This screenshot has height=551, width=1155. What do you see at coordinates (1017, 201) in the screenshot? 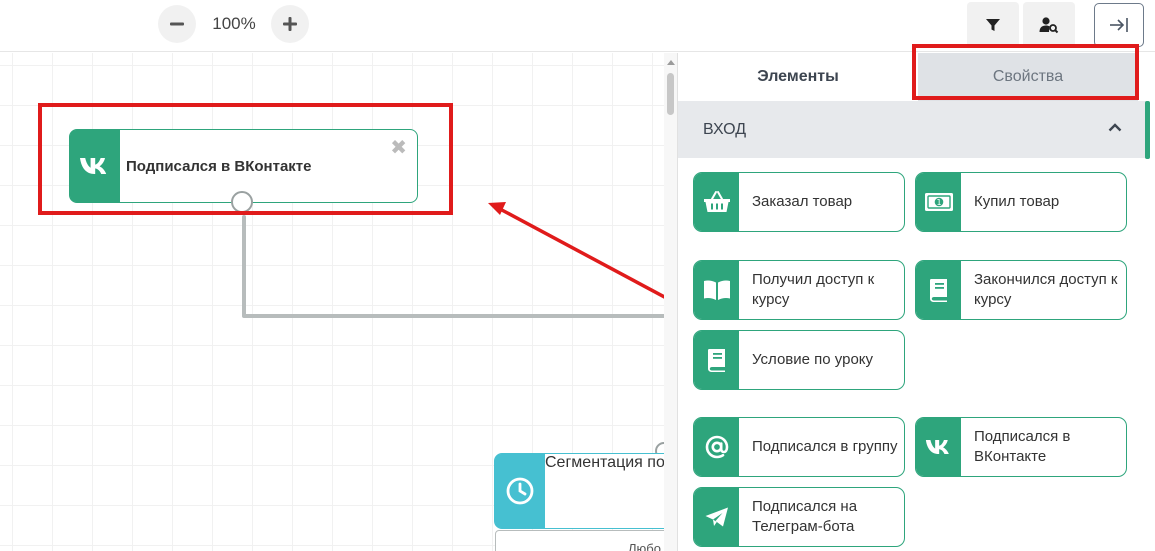
I see `card-label: Купил товар` at bounding box center [1017, 201].